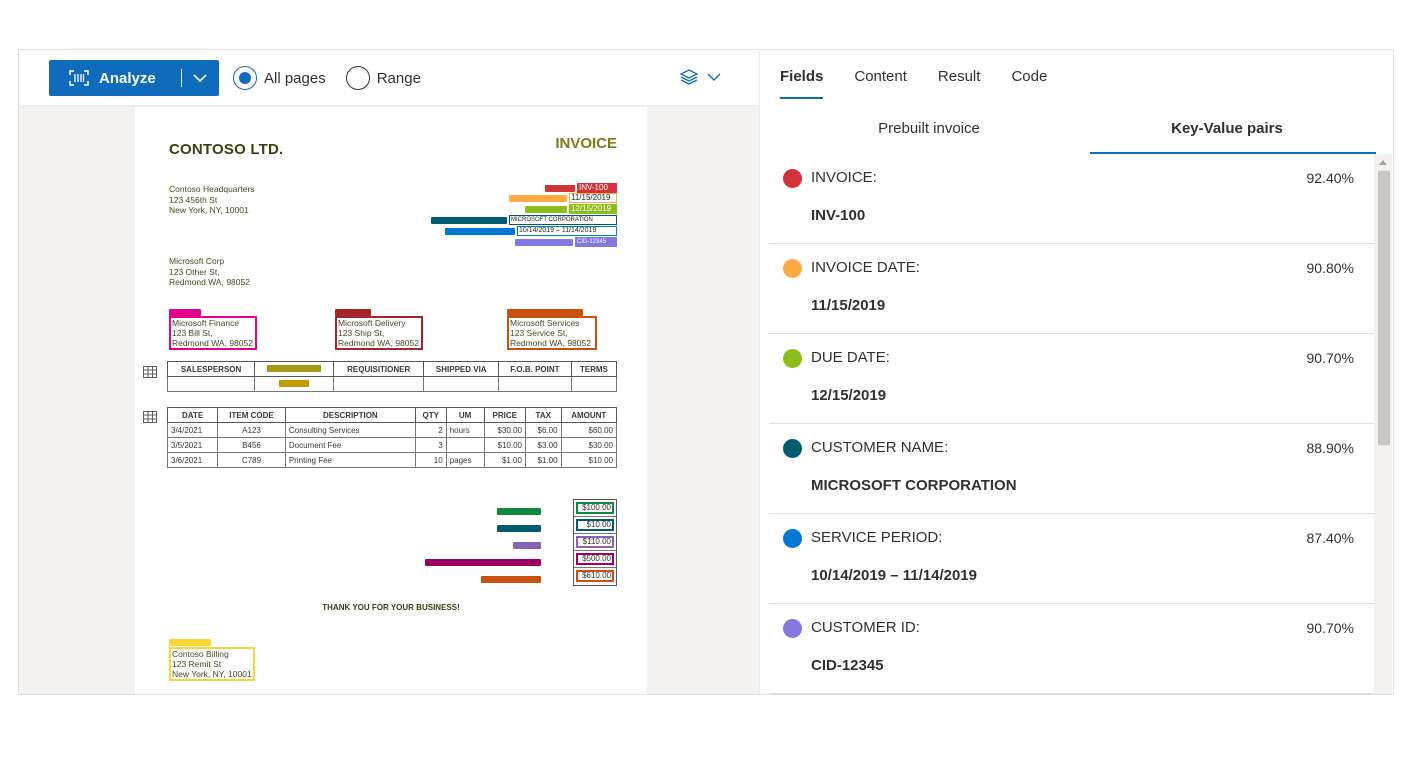 The image size is (1410, 758). I want to click on scan-icon, so click(79, 78).